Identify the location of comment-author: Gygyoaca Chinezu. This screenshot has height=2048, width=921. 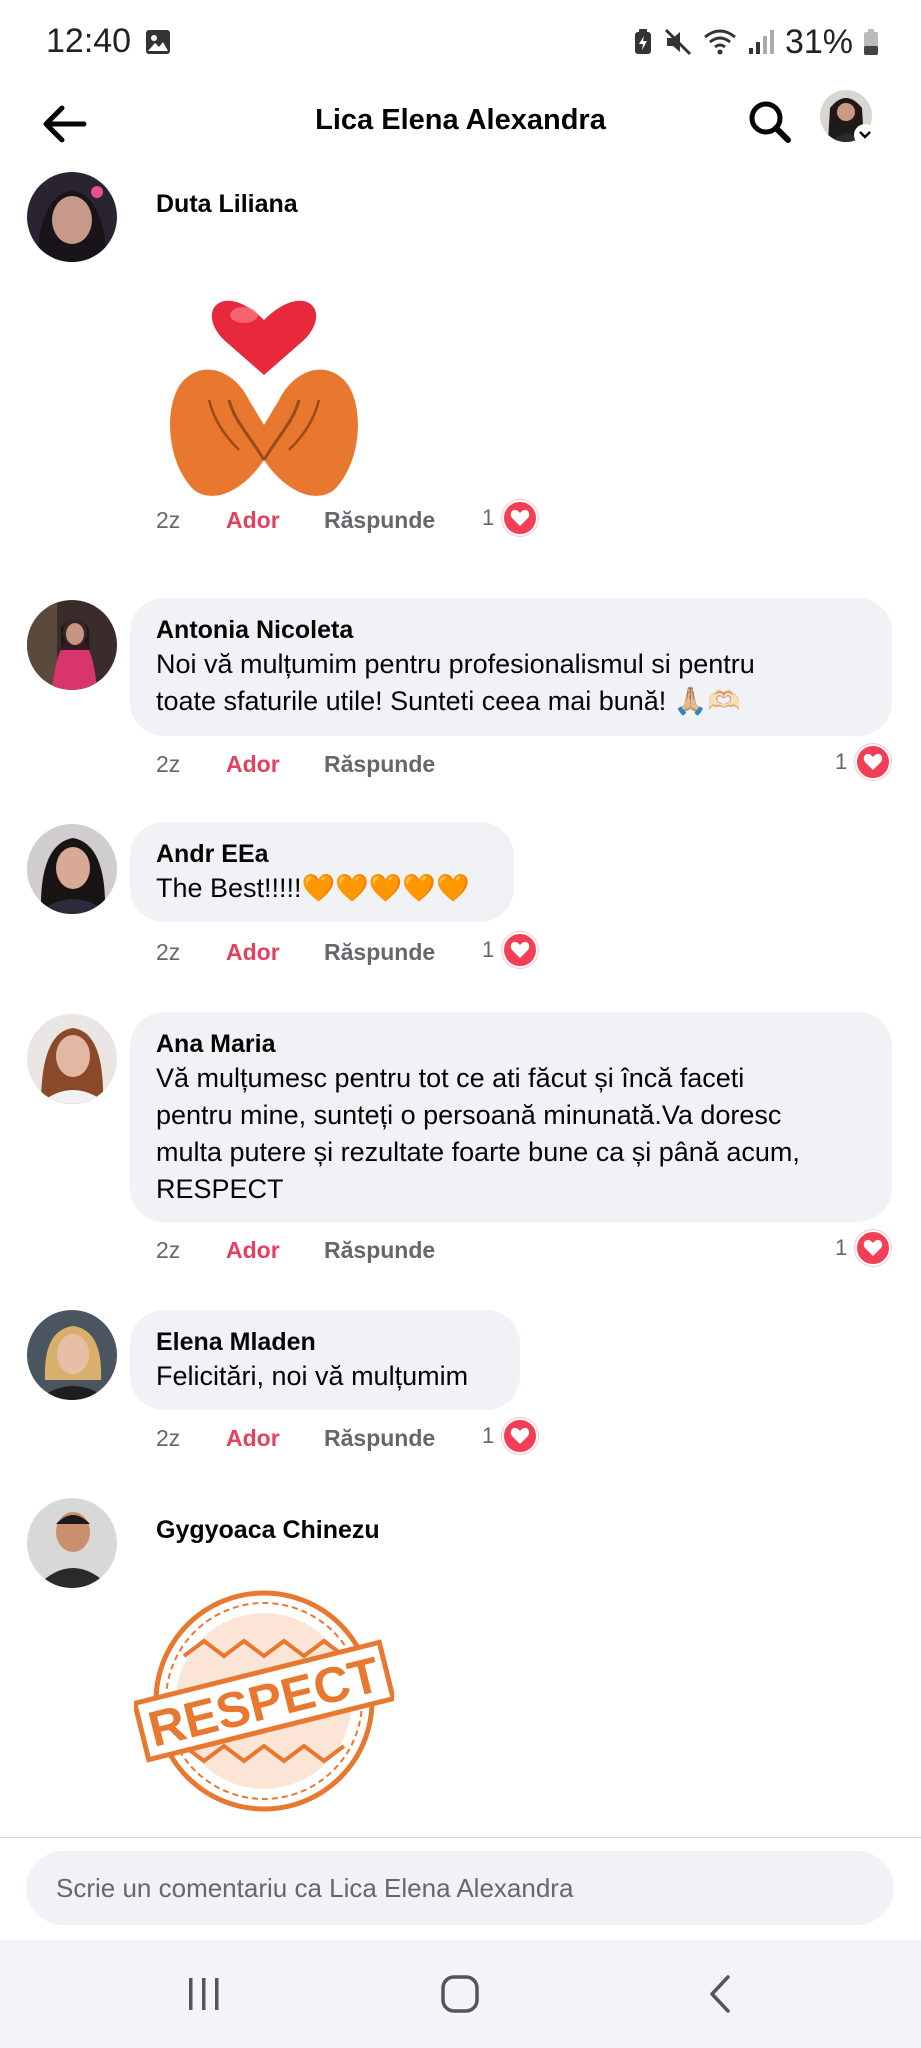
(268, 1530).